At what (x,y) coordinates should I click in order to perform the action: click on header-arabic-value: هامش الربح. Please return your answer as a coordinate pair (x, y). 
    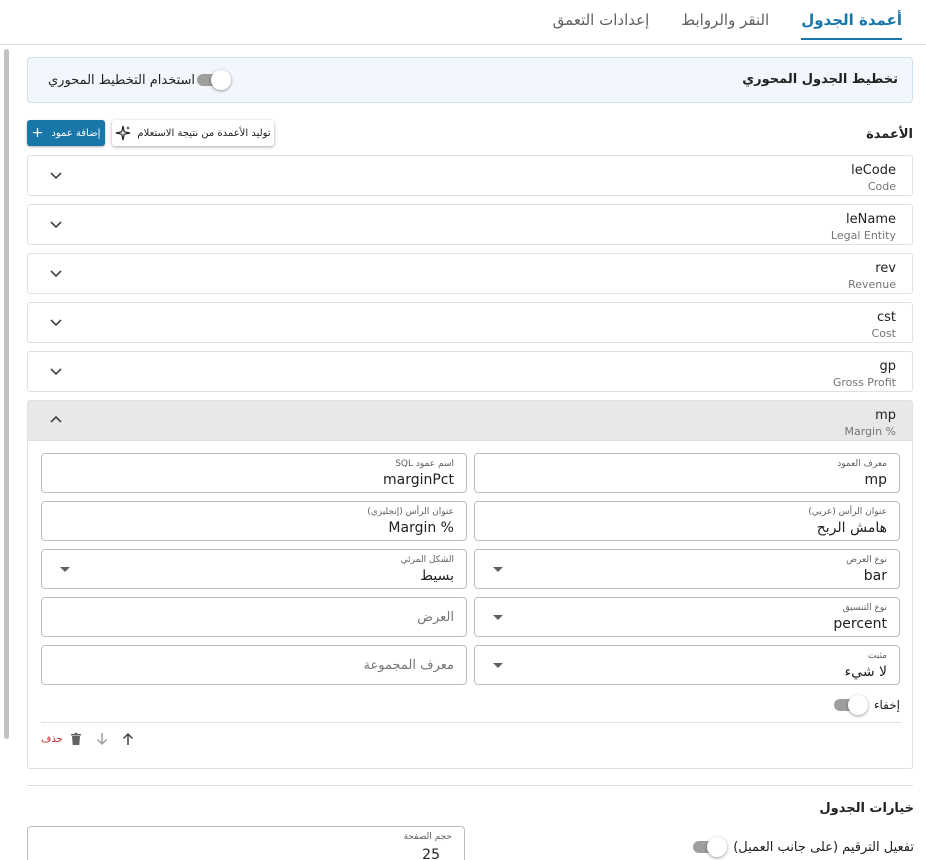
    Looking at the image, I should click on (851, 528).